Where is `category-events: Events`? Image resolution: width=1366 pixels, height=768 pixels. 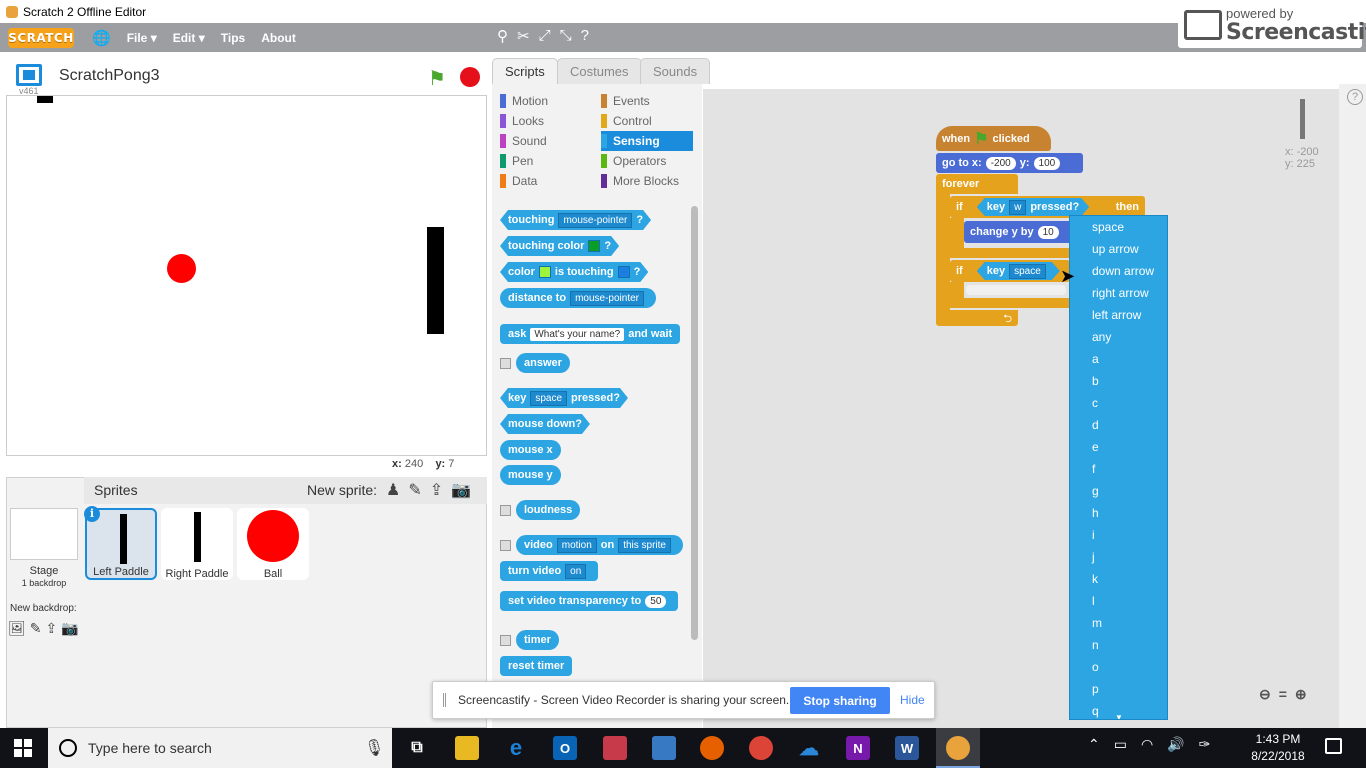
category-events: Events is located at coordinates (647, 101).